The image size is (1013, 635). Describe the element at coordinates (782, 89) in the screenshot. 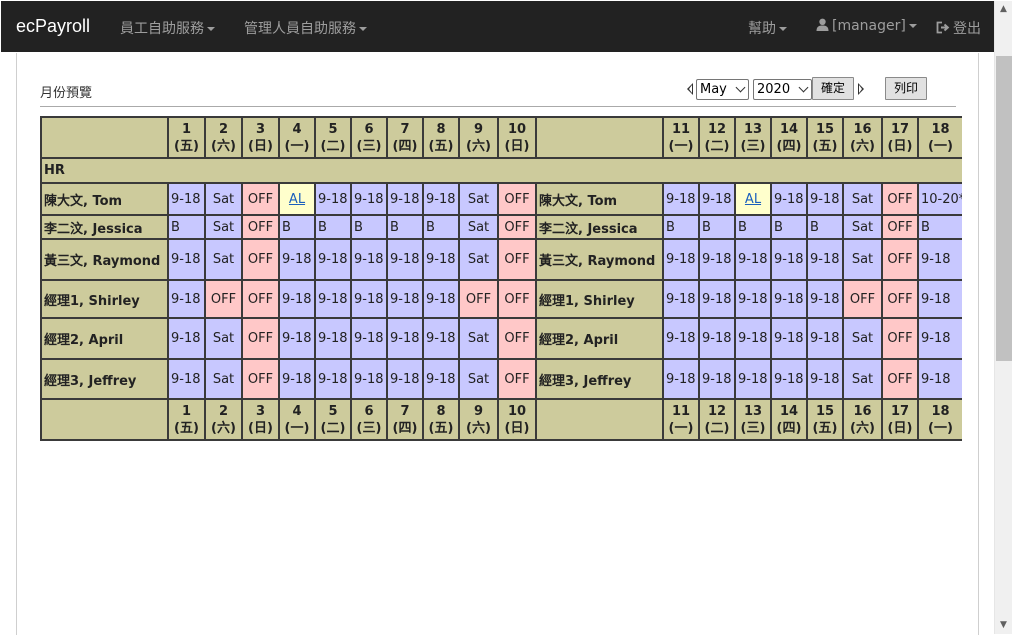

I see `year-select: 2020` at that location.